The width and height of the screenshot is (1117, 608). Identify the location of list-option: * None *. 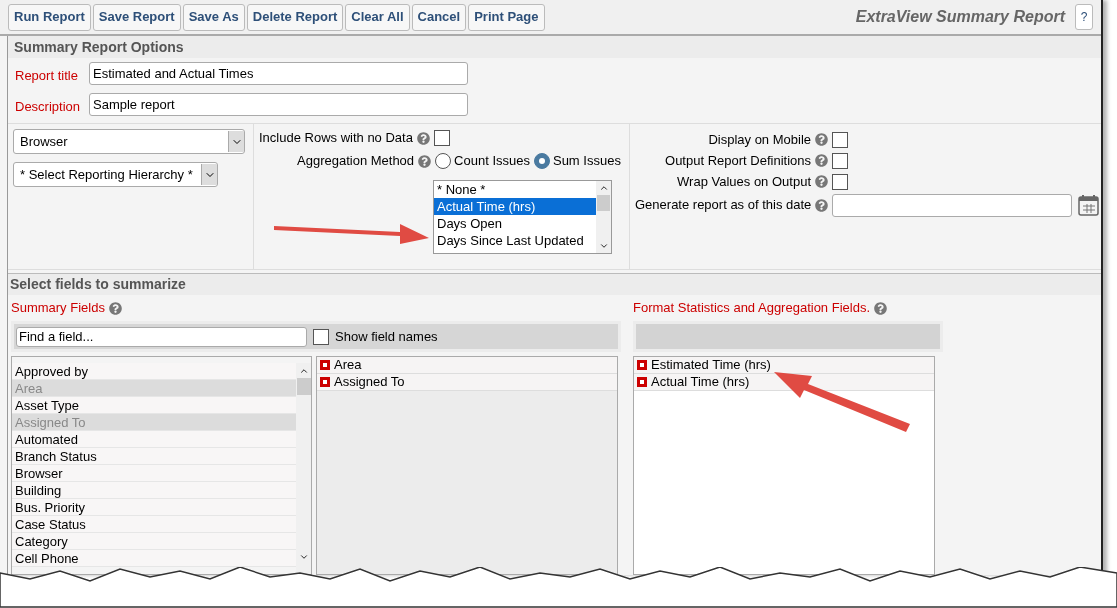
(515, 189).